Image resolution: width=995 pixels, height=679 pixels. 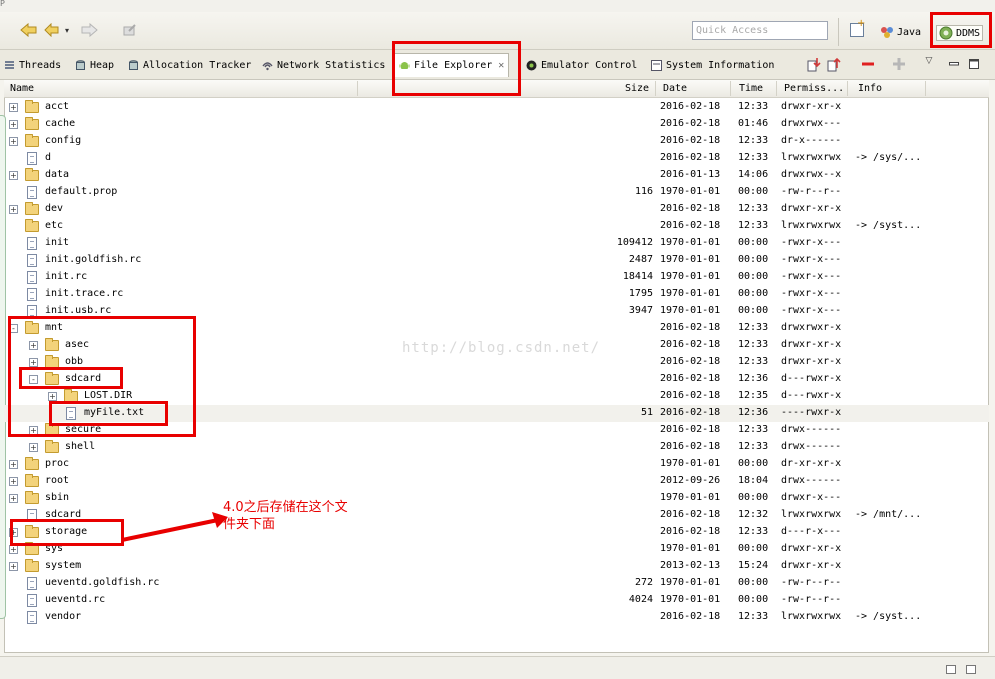 I want to click on table-row: myFile.txt 51 2016-02-18 12:36 ----rwxr-x, so click(x=496, y=413).